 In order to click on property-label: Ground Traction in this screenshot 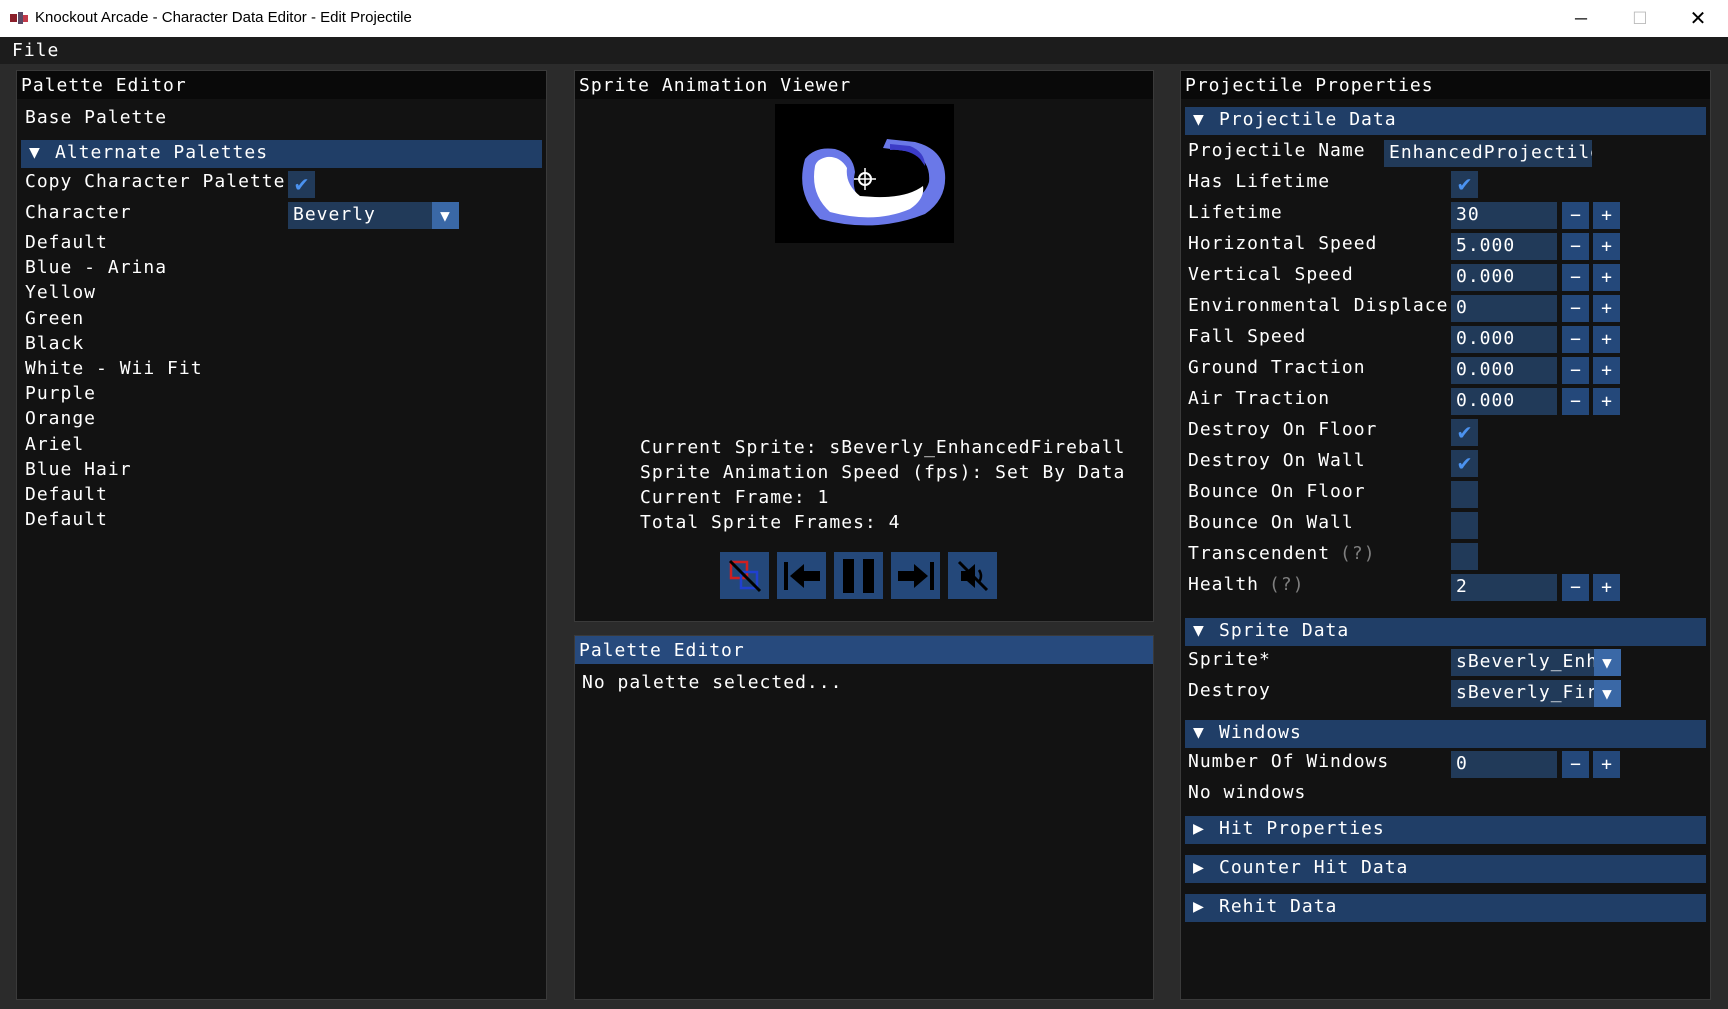, I will do `click(1277, 367)`.